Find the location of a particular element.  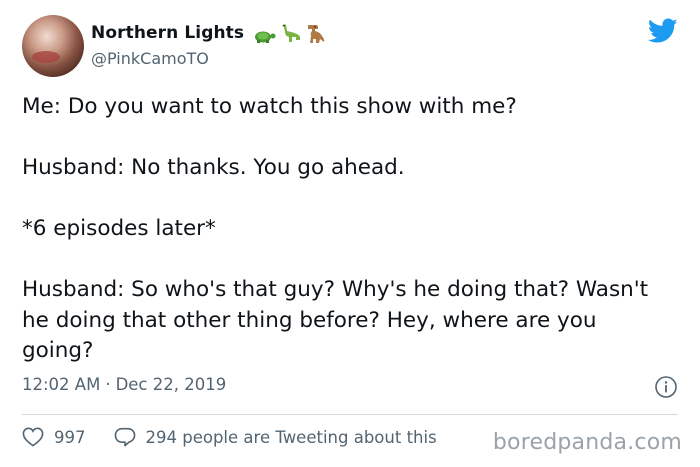

sauropod-emoji is located at coordinates (291, 33).